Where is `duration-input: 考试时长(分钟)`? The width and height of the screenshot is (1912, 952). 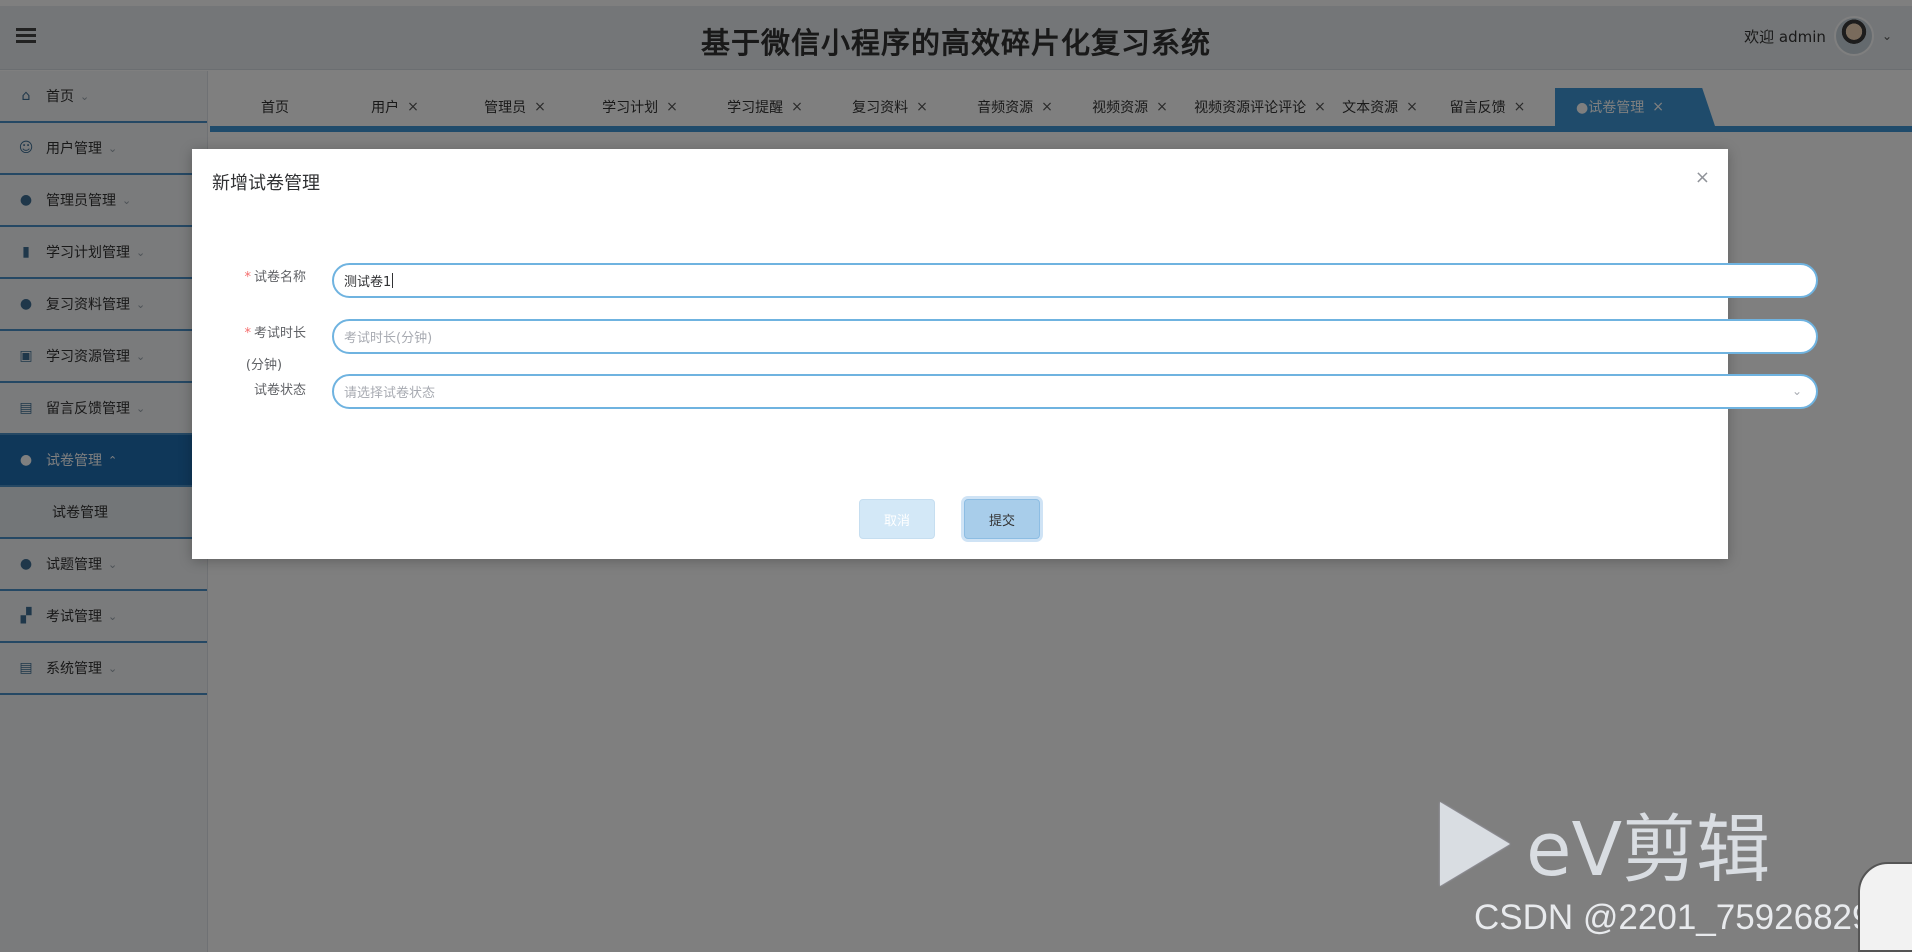
duration-input: 考试时长(分钟) is located at coordinates (1075, 336).